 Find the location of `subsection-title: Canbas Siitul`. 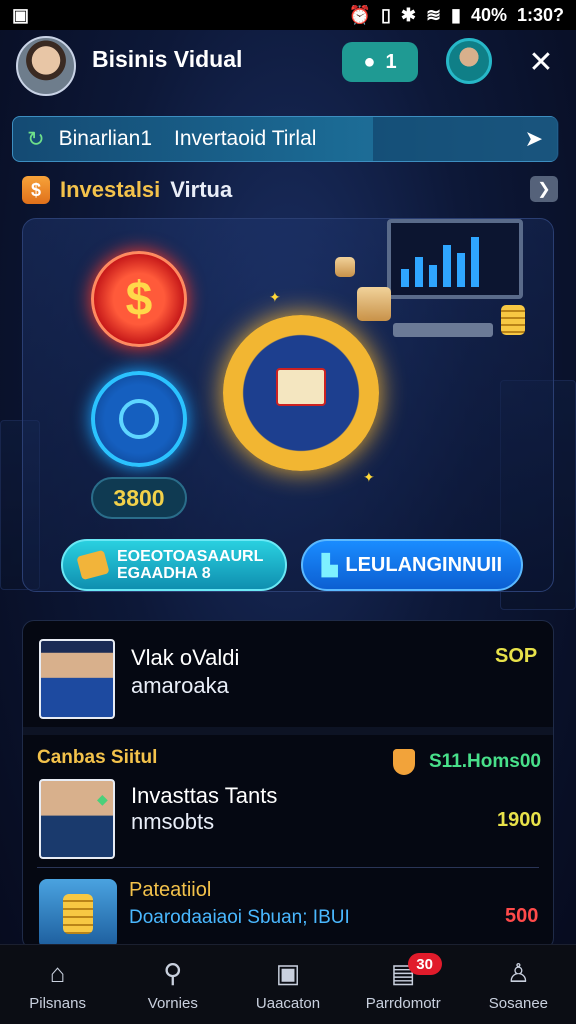

subsection-title: Canbas Siitul is located at coordinates (97, 757).